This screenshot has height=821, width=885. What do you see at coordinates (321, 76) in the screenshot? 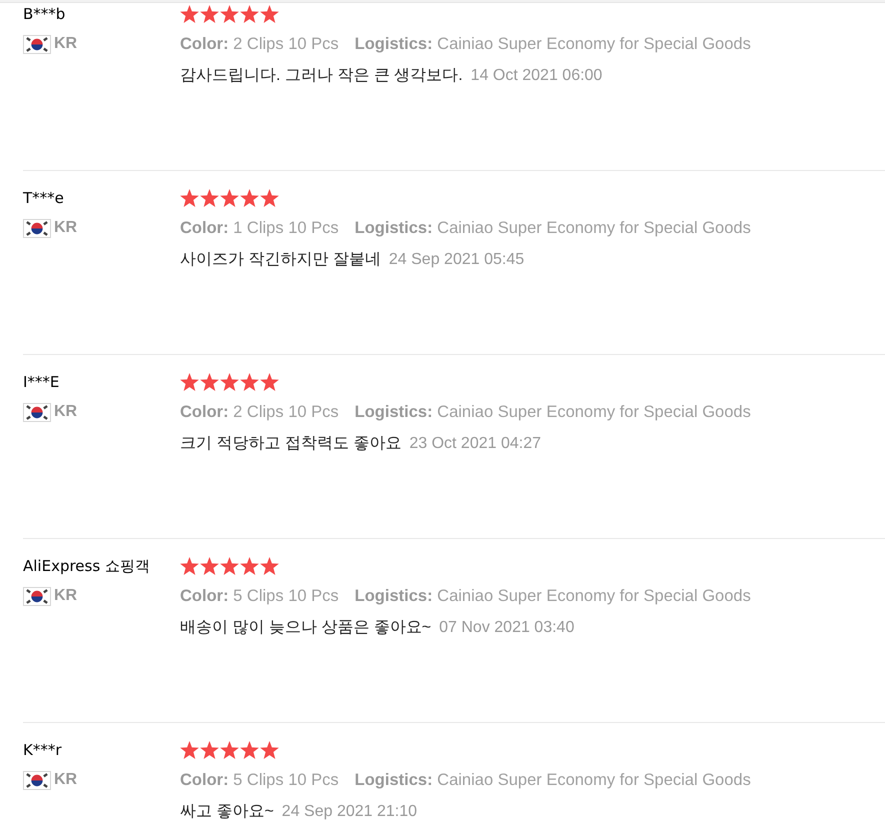
I see `review-comment: 감사드립니다. 그러나 작은 큰 생각보다.` at bounding box center [321, 76].